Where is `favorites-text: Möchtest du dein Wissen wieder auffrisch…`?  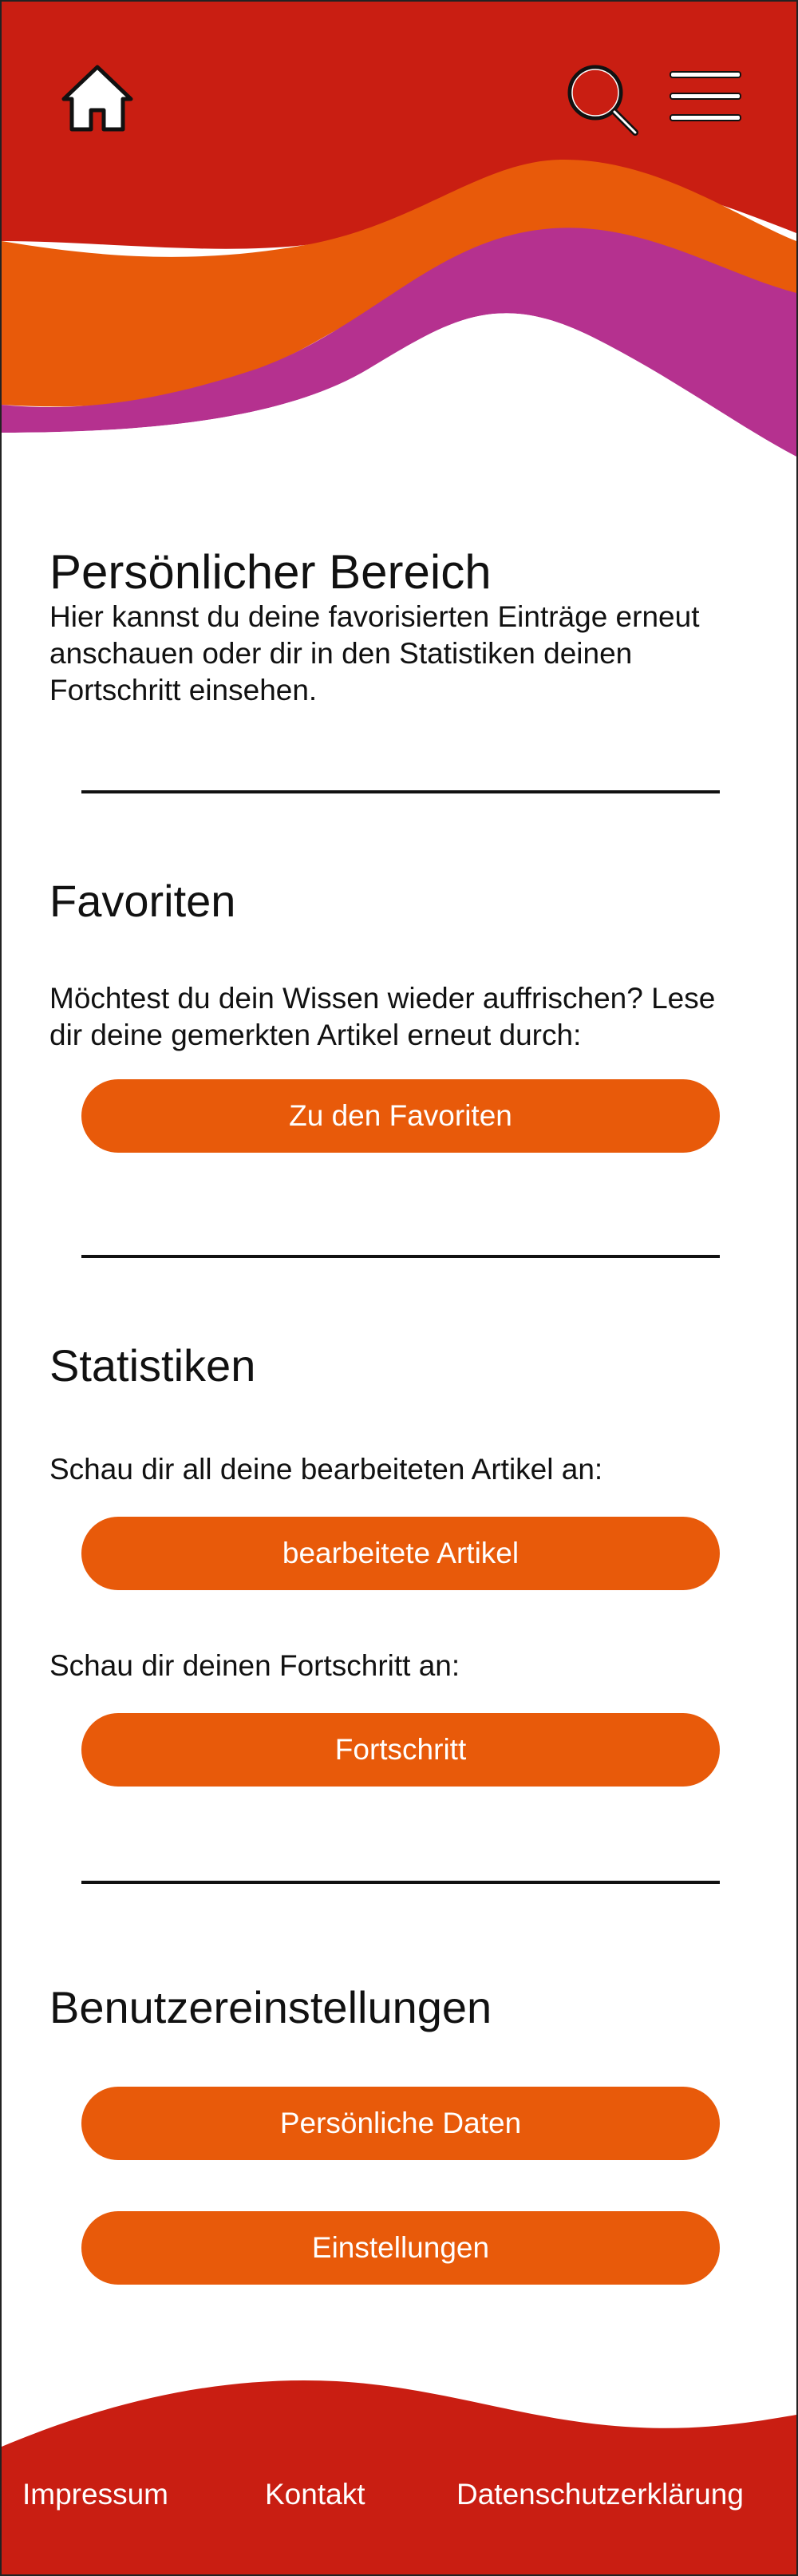
favorites-text: Möchtest du dein Wissen wieder auffrisch… is located at coordinates (382, 1017).